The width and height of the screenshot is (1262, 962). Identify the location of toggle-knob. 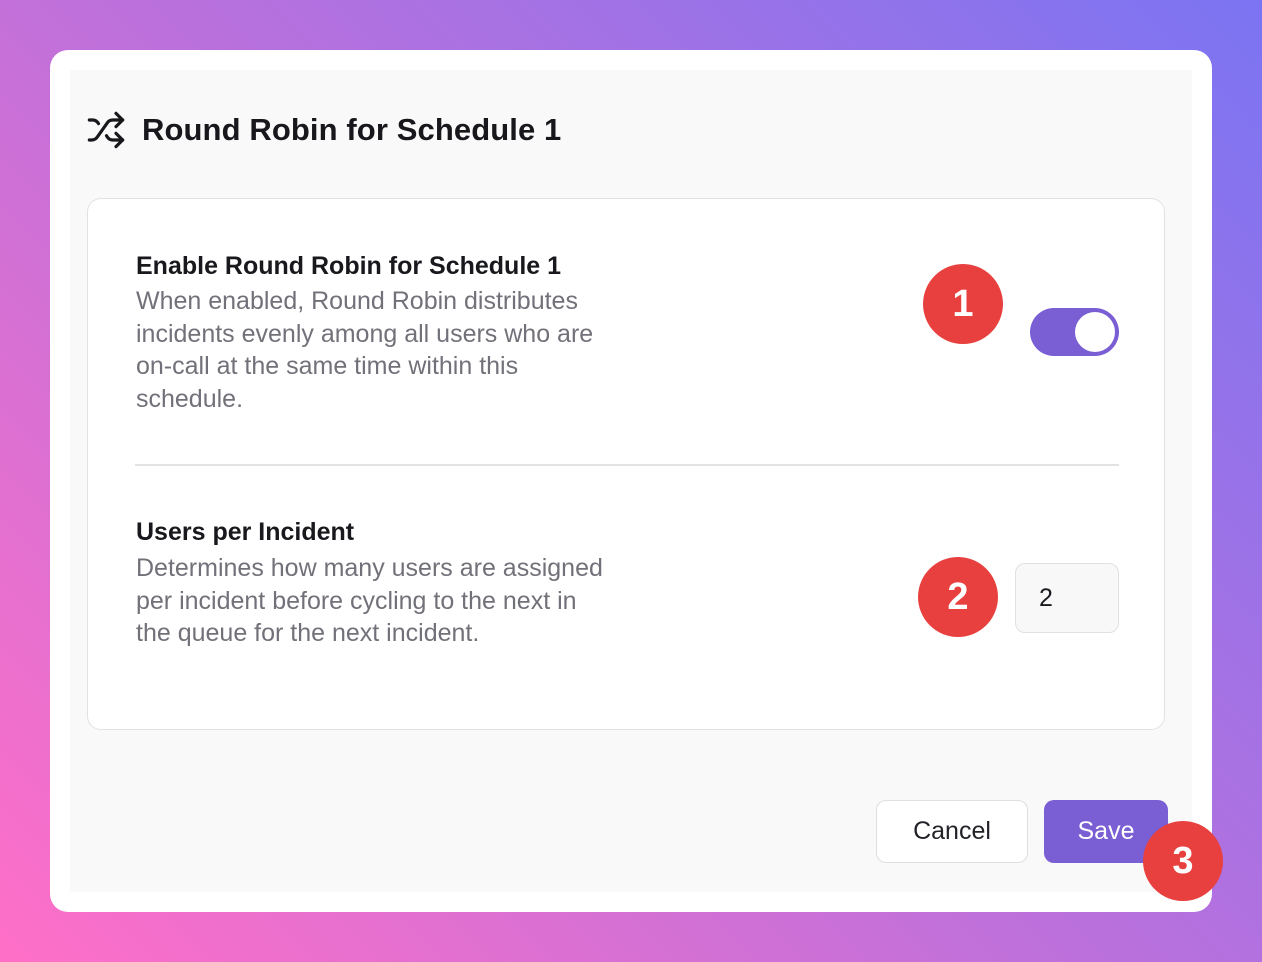
(1095, 332).